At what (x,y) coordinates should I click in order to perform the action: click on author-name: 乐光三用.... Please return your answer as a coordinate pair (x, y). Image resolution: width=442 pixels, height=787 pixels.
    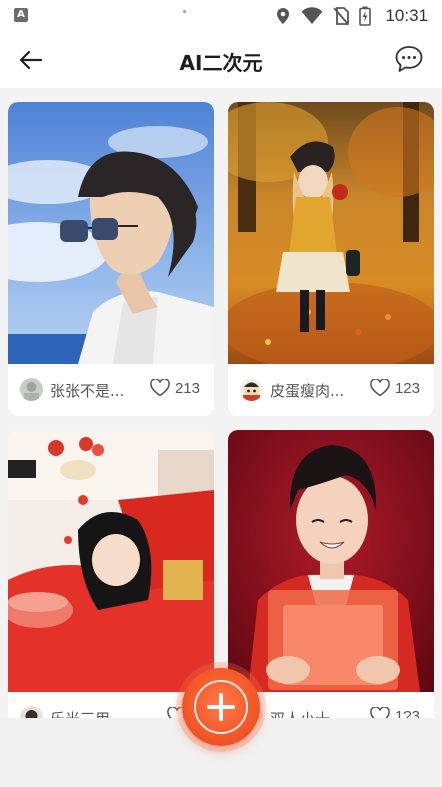
    Looking at the image, I should click on (87, 713).